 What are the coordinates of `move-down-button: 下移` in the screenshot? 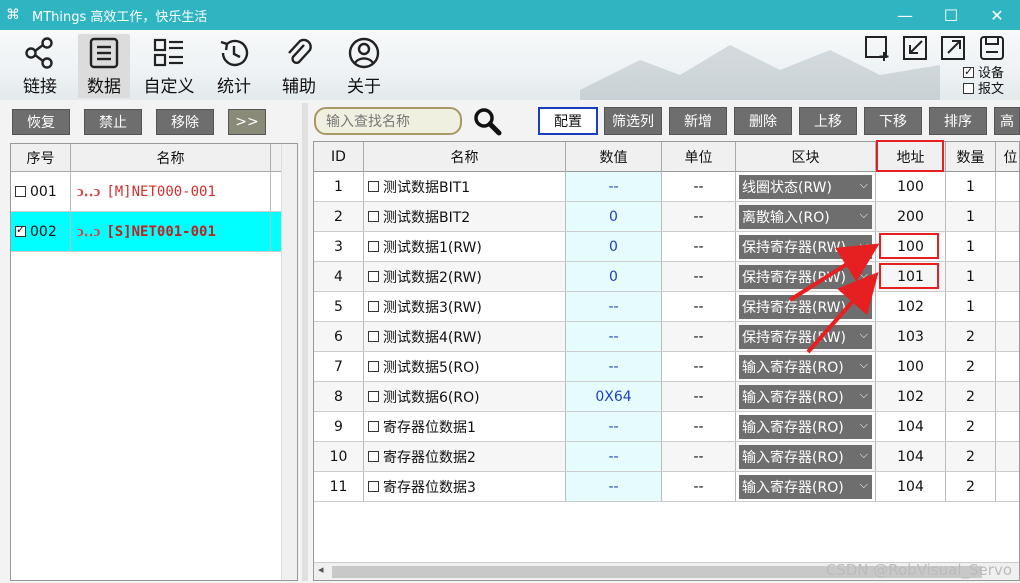 It's located at (893, 121).